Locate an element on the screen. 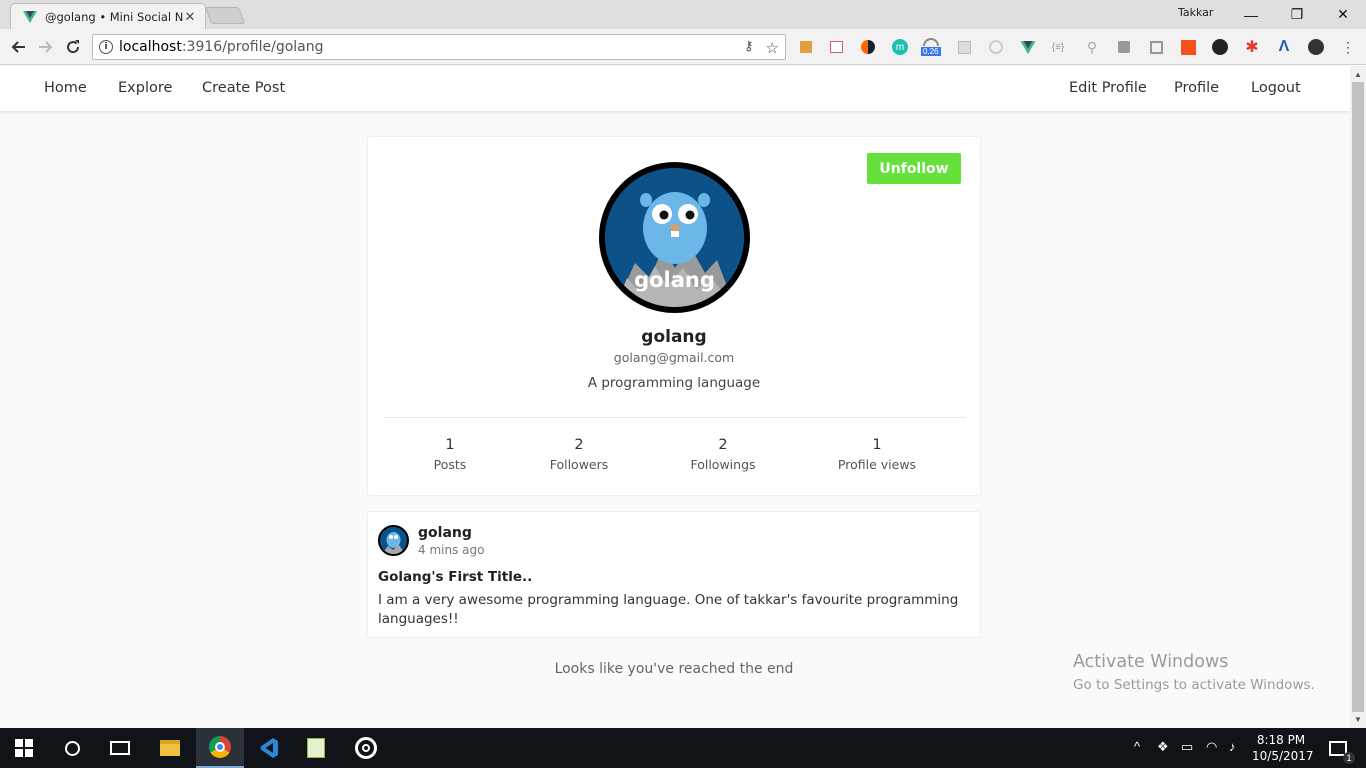 The image size is (1366, 768). extension-star-icon: ✱ is located at coordinates (1252, 47).